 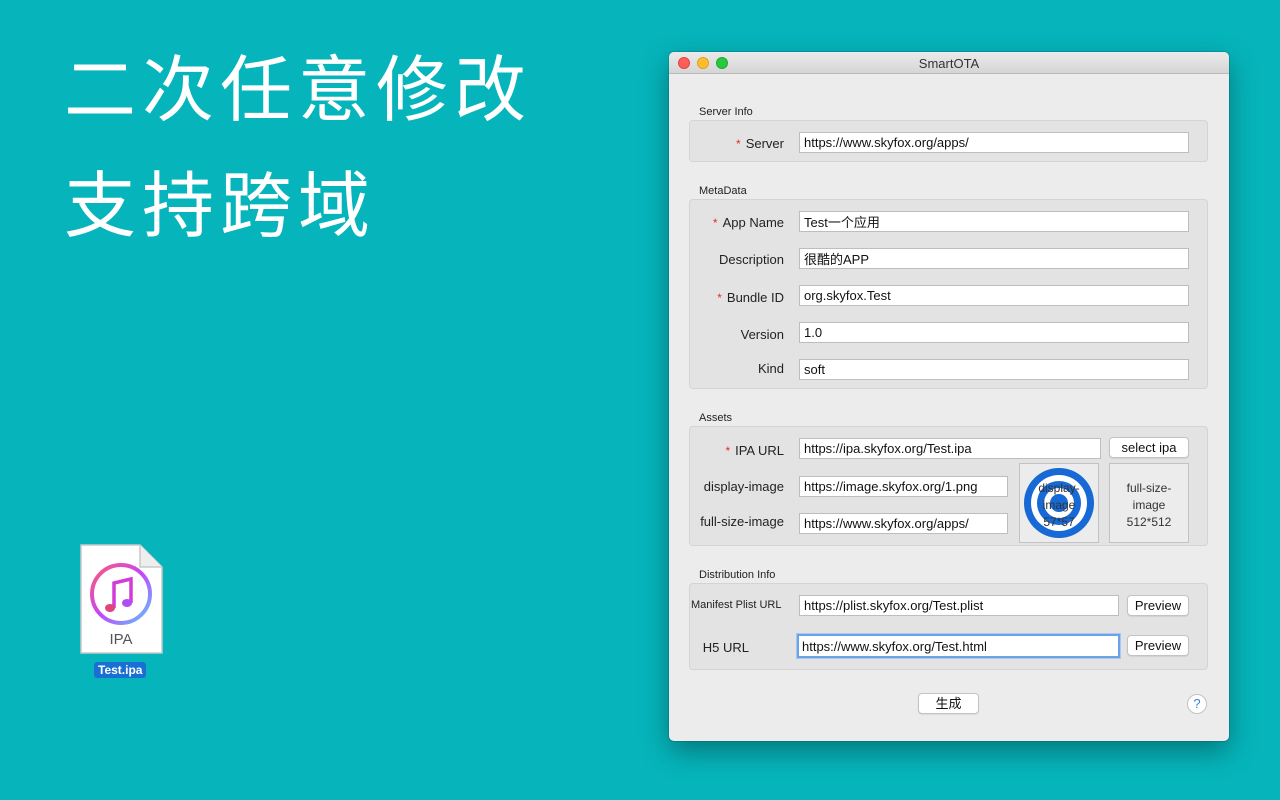 What do you see at coordinates (716, 418) in the screenshot?
I see `assets-heading: Assets` at bounding box center [716, 418].